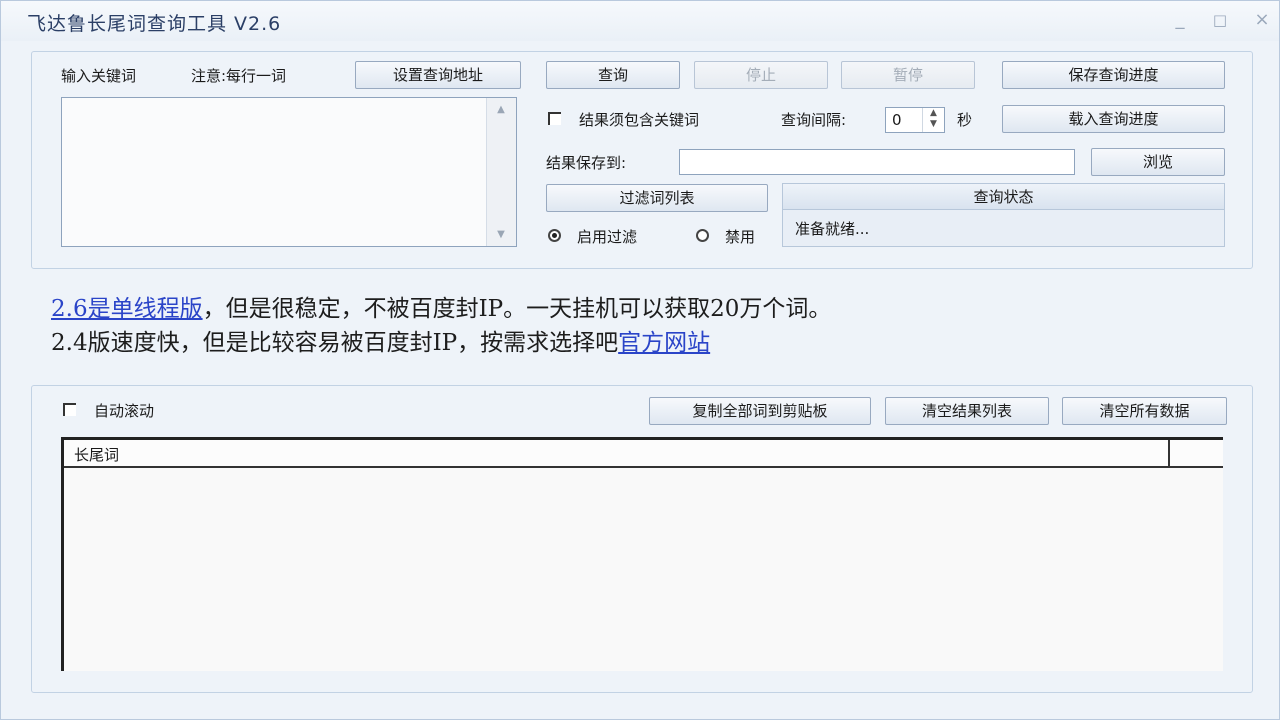 This screenshot has height=720, width=1280. I want to click on notice-line-2-text: 2.4版速度快，但是比较容易被百度封IP，按需求选择吧, so click(335, 343).